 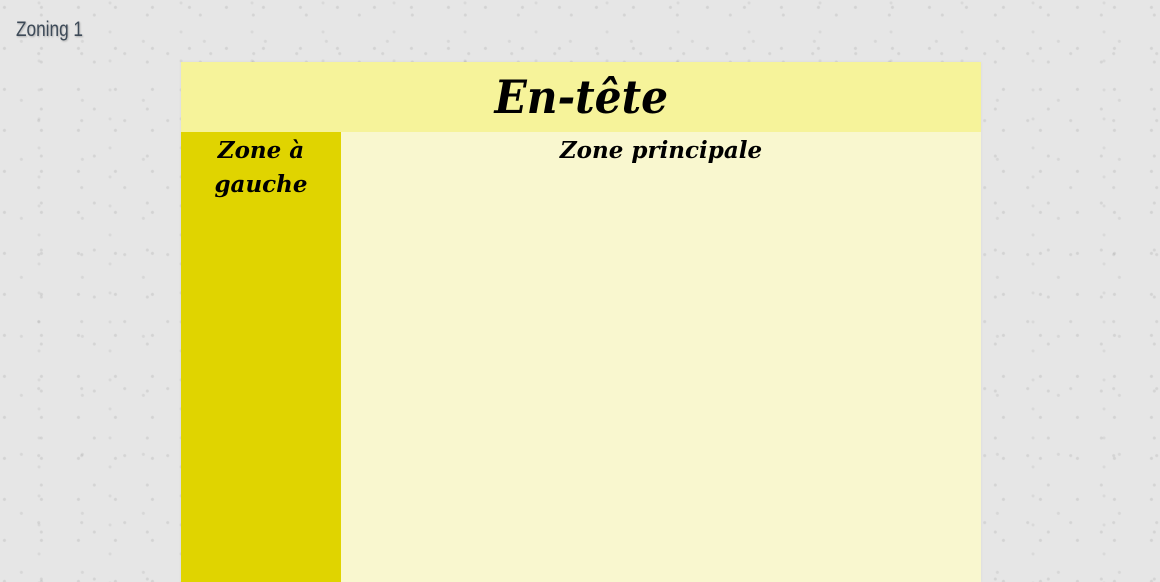 What do you see at coordinates (261, 357) in the screenshot?
I see `left-zone: Zone à gauche` at bounding box center [261, 357].